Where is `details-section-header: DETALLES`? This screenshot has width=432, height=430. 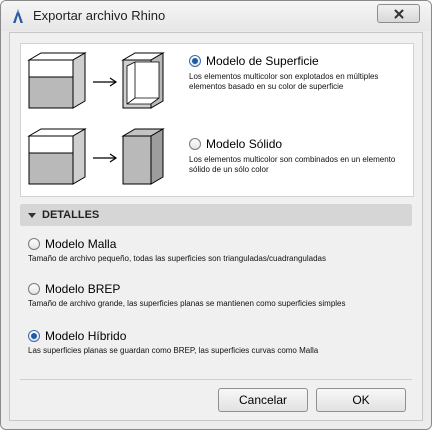
details-section-header: DETALLES is located at coordinates (216, 215).